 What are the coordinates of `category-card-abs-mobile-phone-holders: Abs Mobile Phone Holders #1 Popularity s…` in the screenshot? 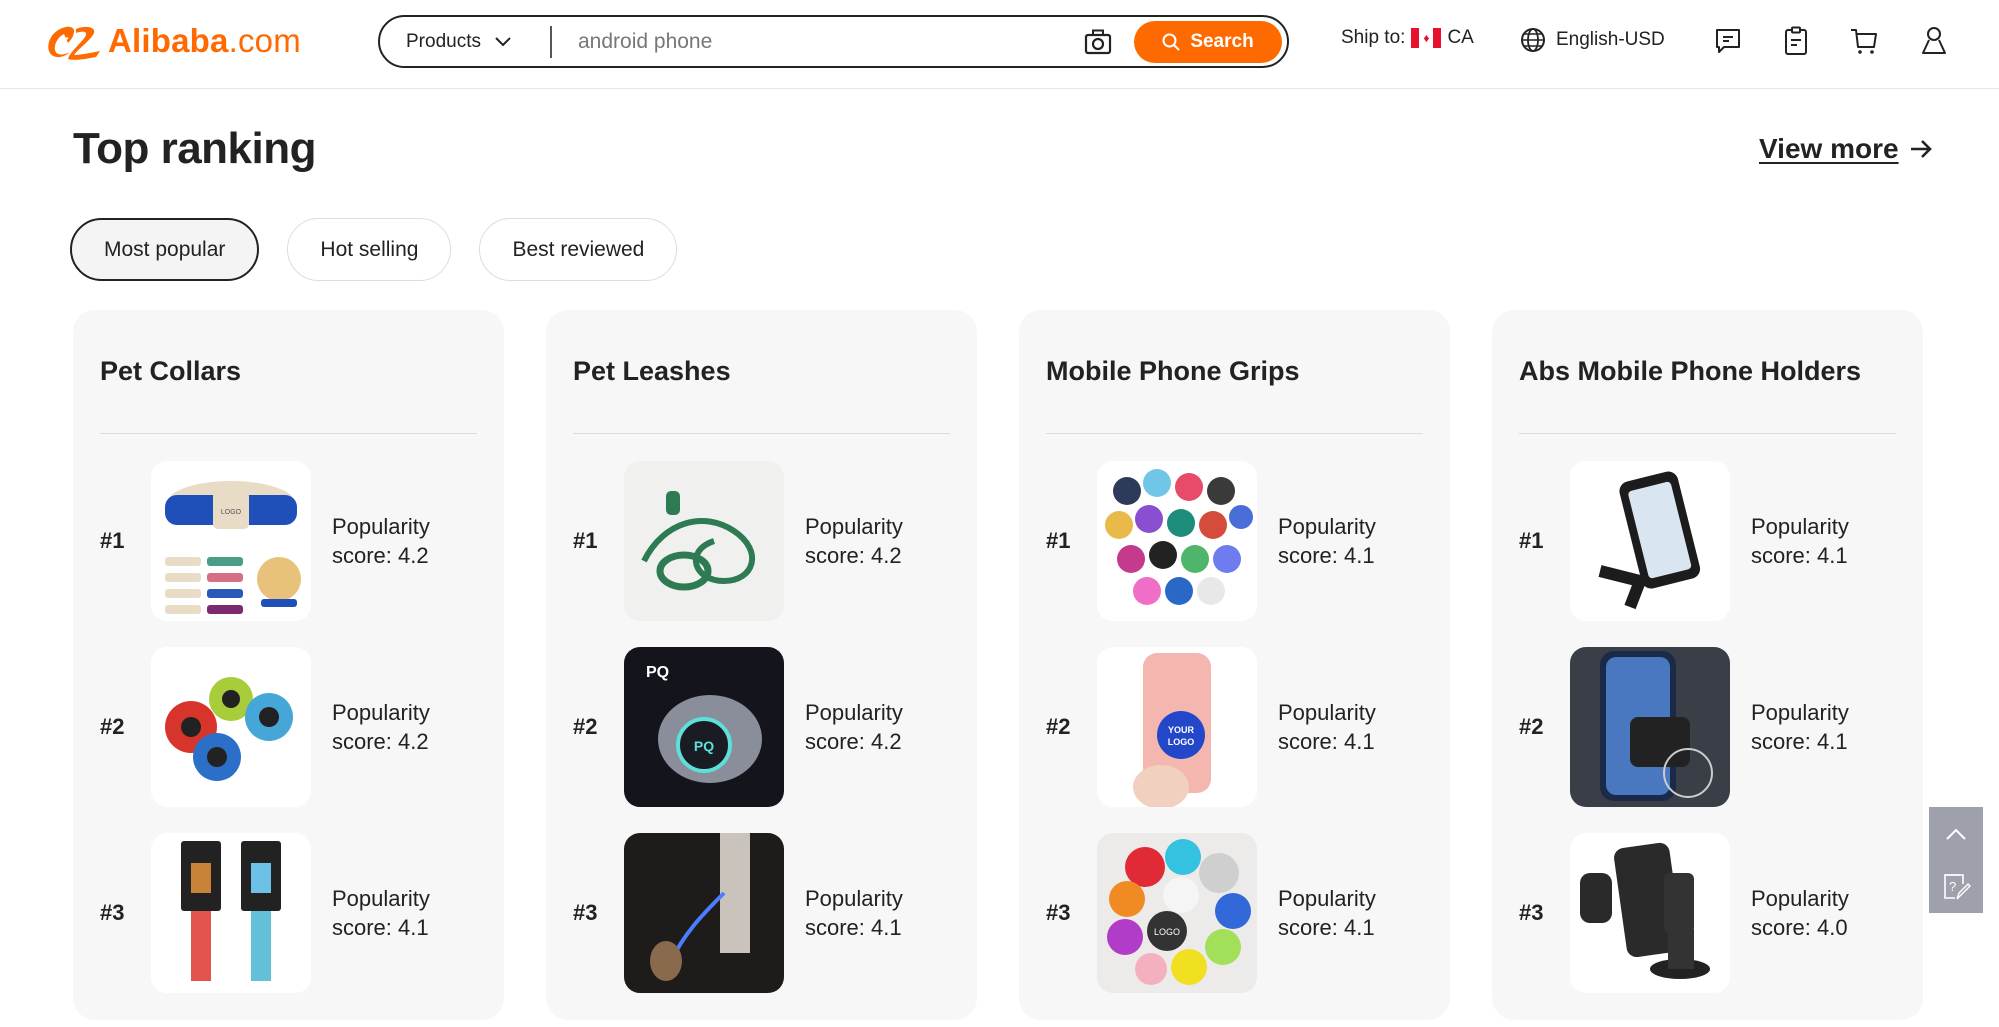 It's located at (1707, 665).